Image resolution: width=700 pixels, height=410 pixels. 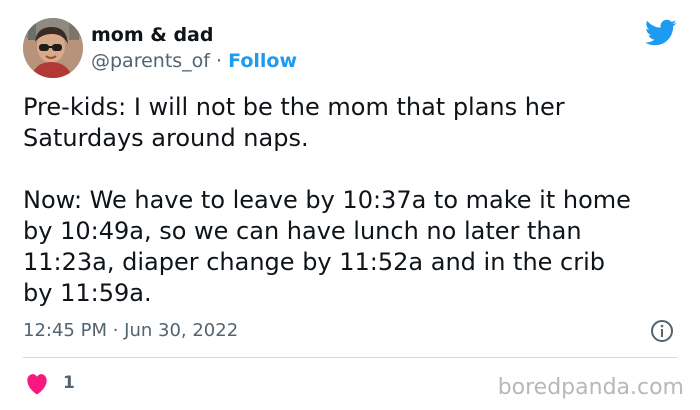 I want to click on twitter-bird-icon, so click(x=661, y=33).